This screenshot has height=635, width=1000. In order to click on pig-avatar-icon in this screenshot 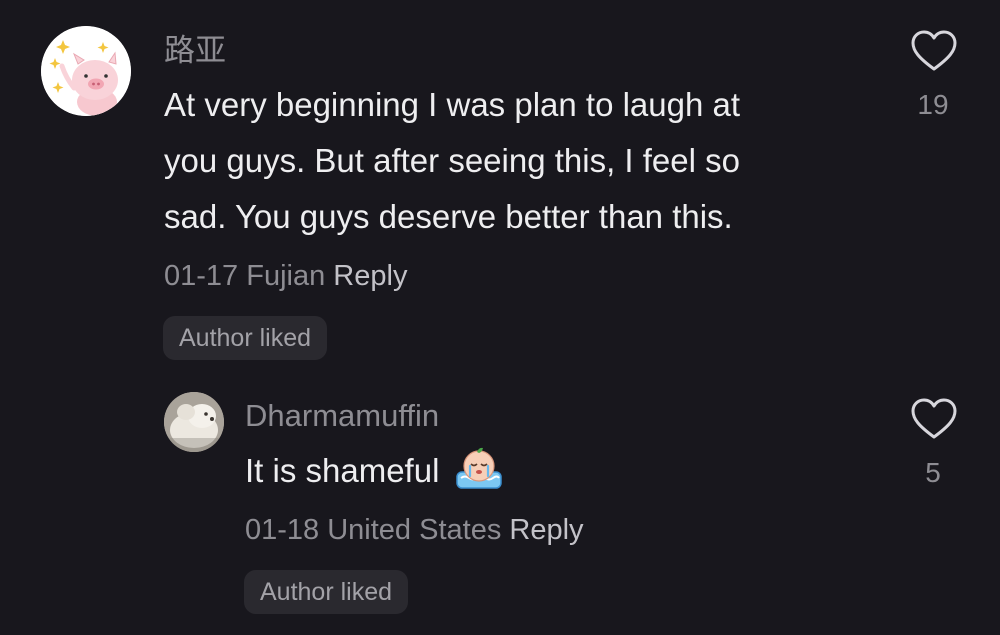, I will do `click(86, 71)`.